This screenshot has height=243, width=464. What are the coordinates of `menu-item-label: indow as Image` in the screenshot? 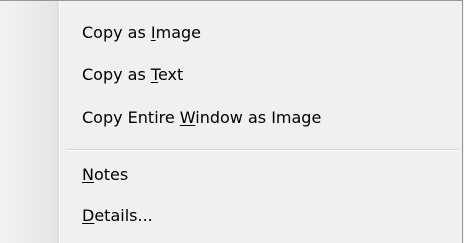 It's located at (258, 117).